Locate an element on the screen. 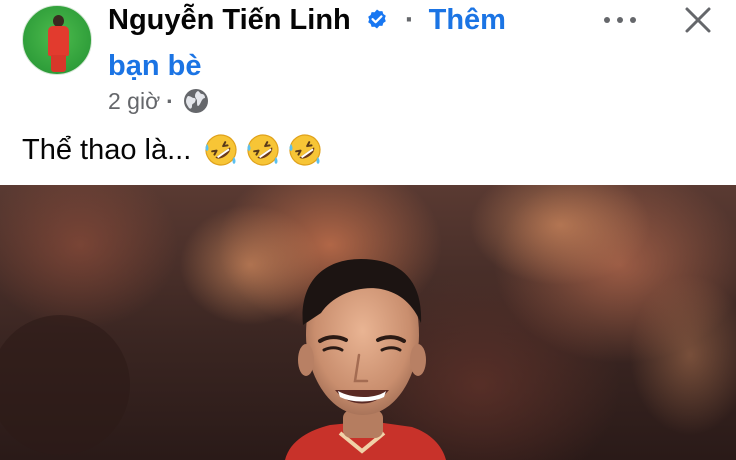 The height and width of the screenshot is (460, 736). author-name: Nguyễn Tiến Linh is located at coordinates (229, 20).